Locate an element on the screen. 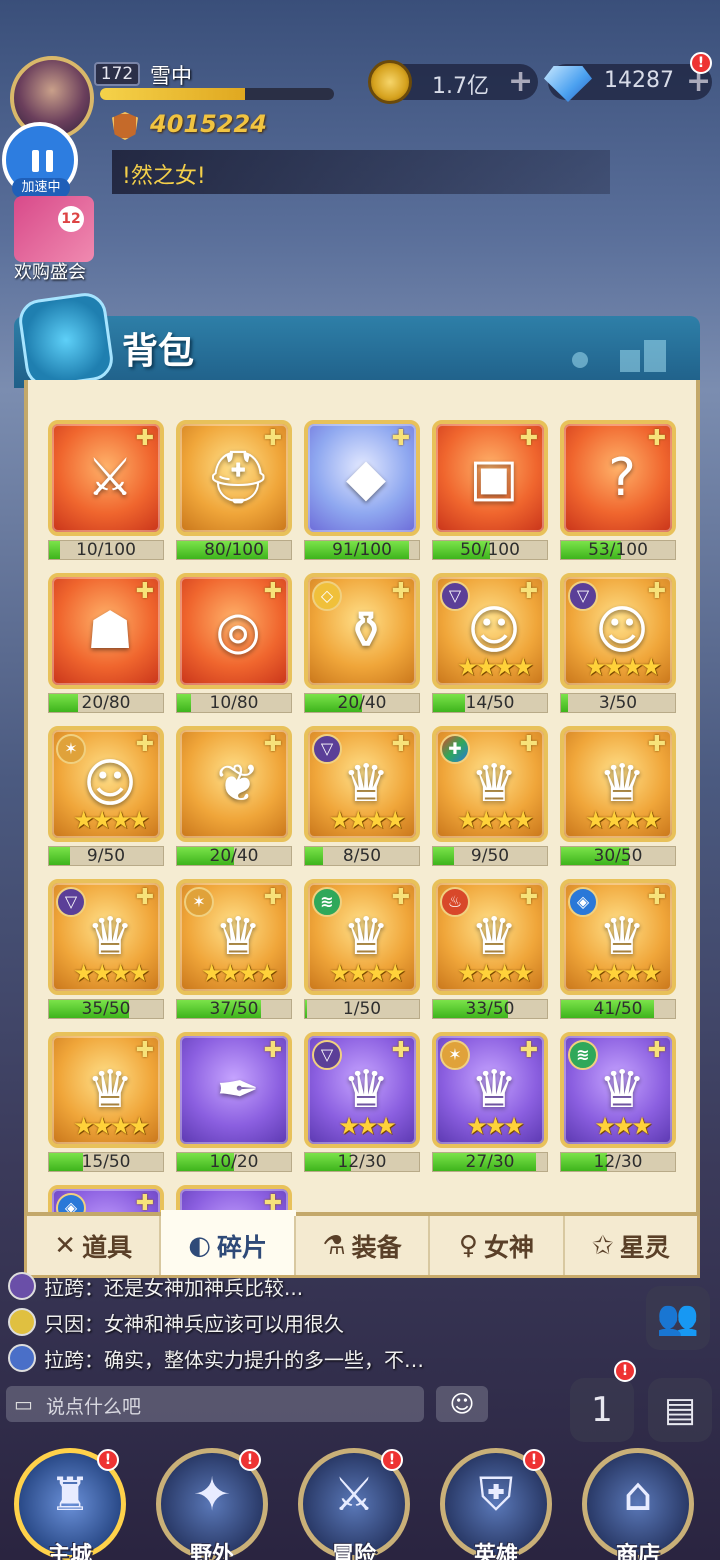 The width and height of the screenshot is (720, 1560). gold-value: 1.7亿 is located at coordinates (460, 86).